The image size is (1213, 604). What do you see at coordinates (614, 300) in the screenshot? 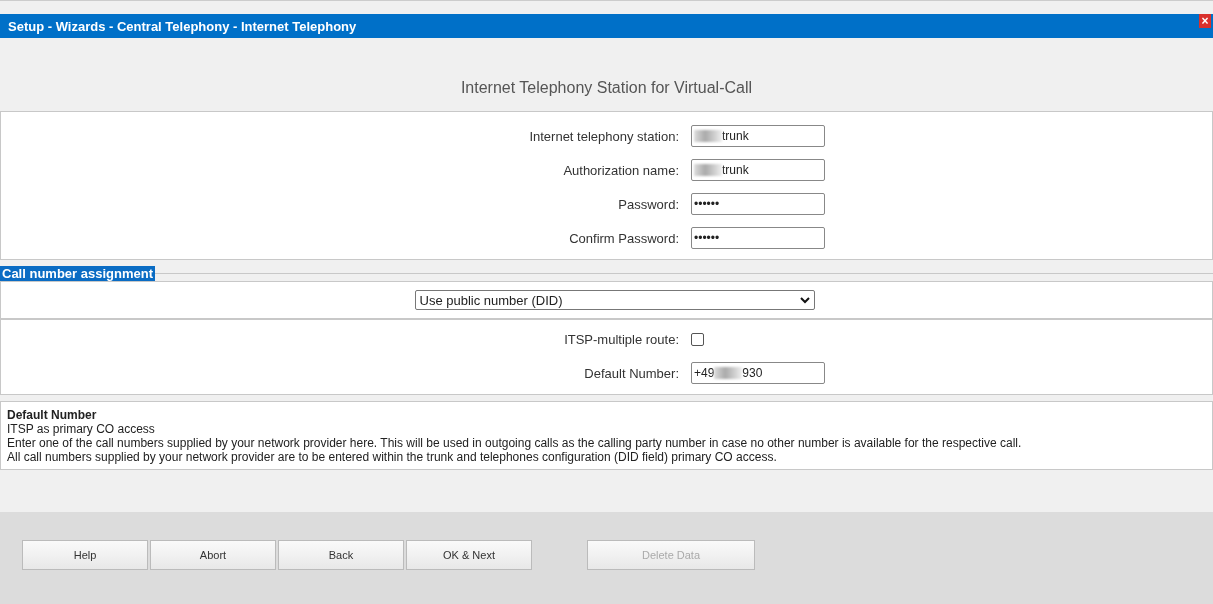
I see `dropdown: Use public number (DID)` at bounding box center [614, 300].